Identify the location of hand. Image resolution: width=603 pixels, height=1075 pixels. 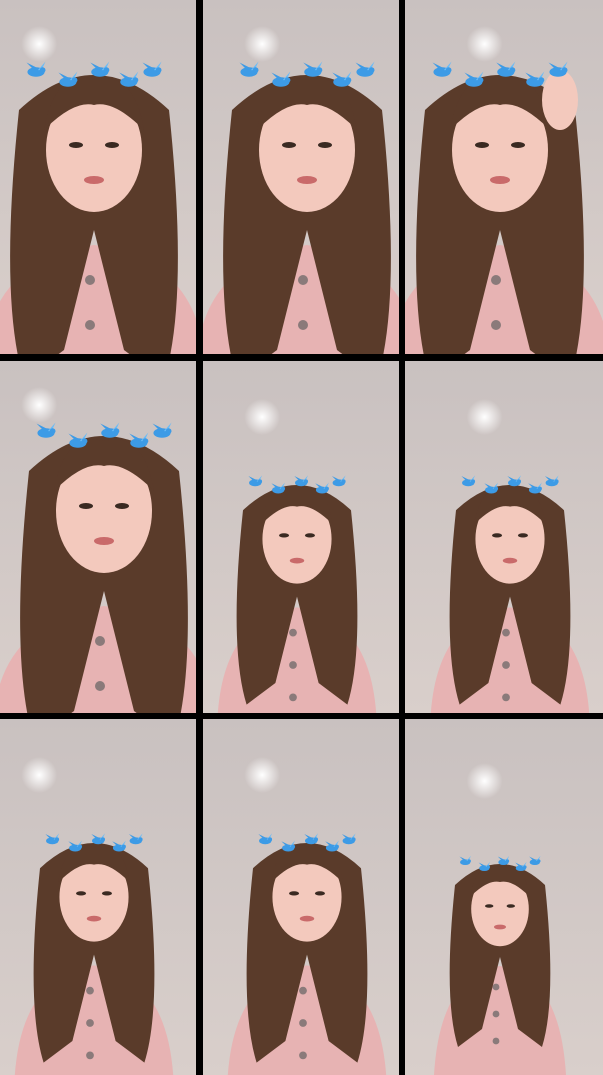
(560, 100).